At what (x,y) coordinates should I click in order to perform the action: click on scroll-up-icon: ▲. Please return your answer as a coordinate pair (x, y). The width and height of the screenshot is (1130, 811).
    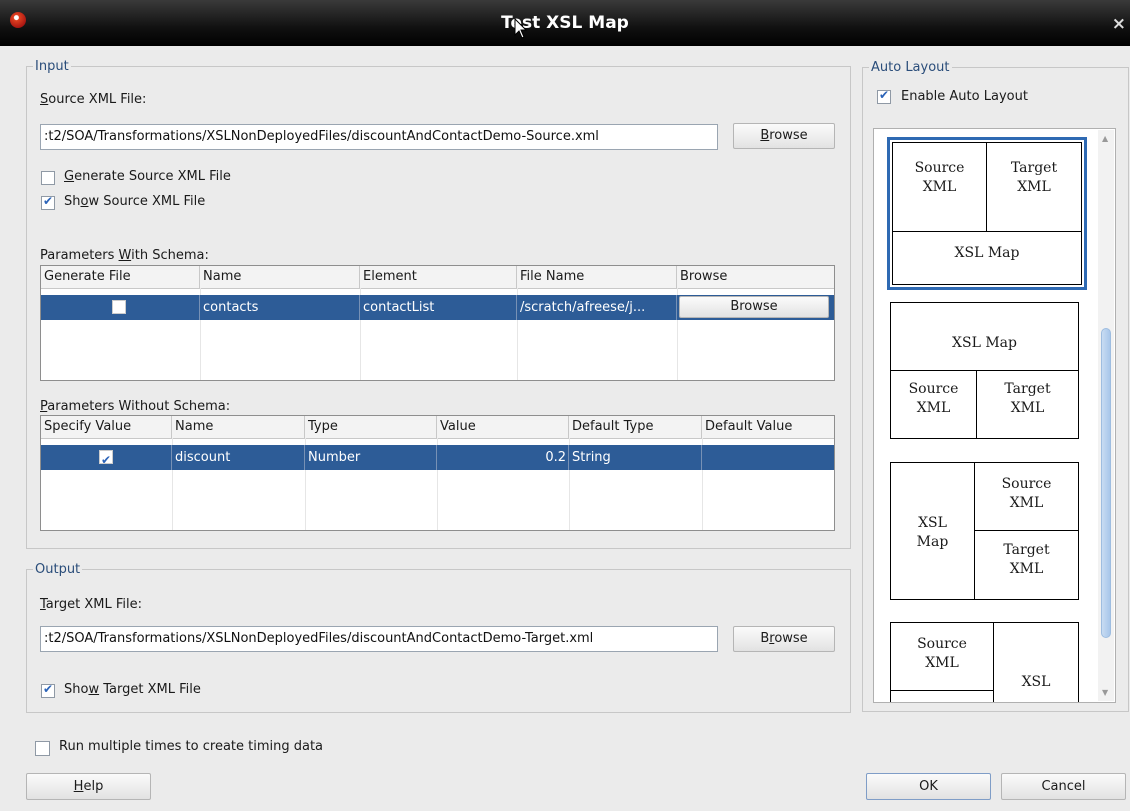
    Looking at the image, I should click on (1105, 138).